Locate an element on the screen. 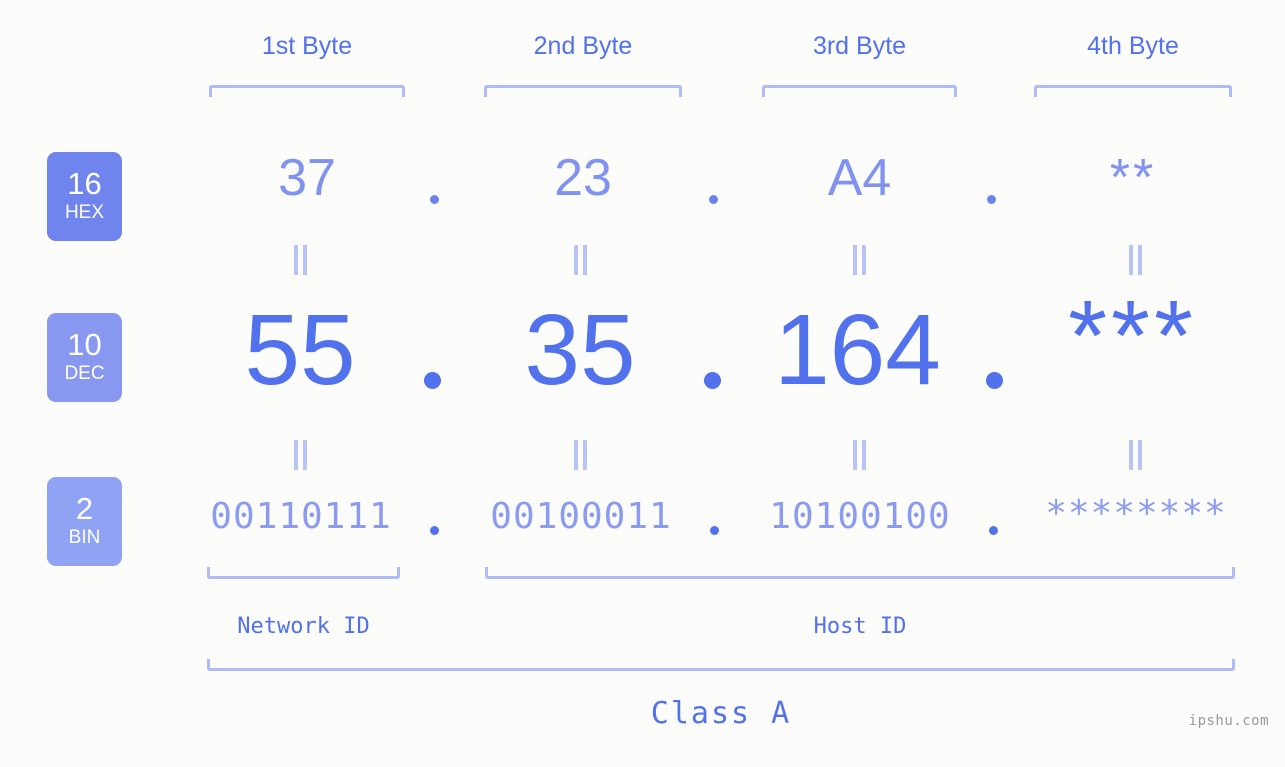 This screenshot has width=1285, height=767. base-badge-bin: 2 BIN is located at coordinates (84, 521).